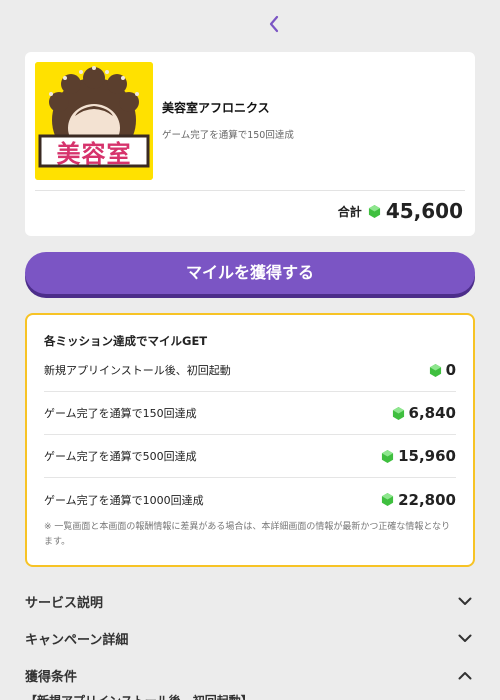 The width and height of the screenshot is (500, 700). What do you see at coordinates (51, 677) in the screenshot?
I see `accordion-label: 獲得条件` at bounding box center [51, 677].